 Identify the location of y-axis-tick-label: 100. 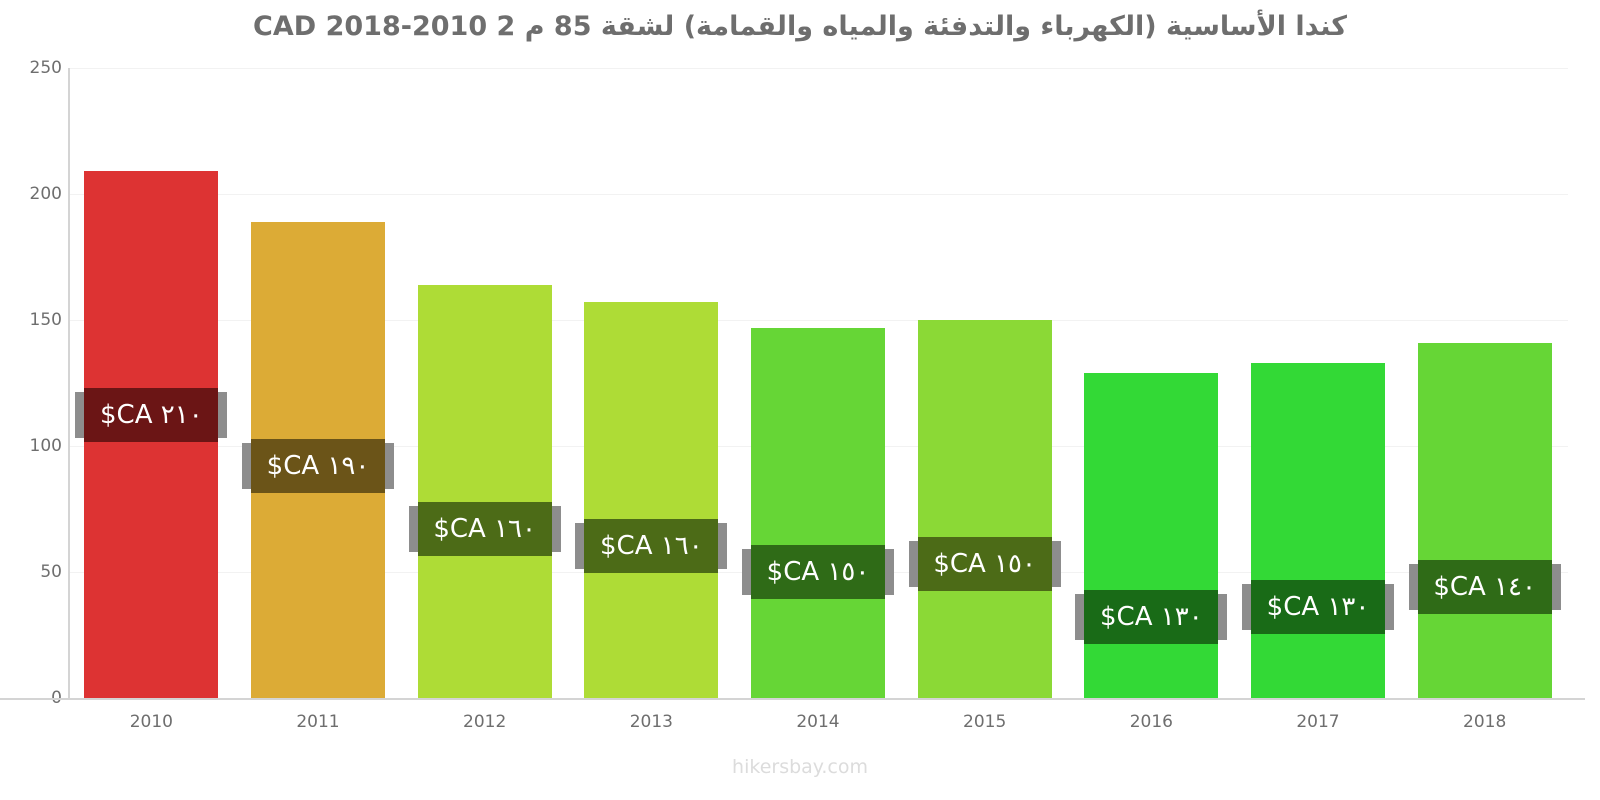
(45, 446).